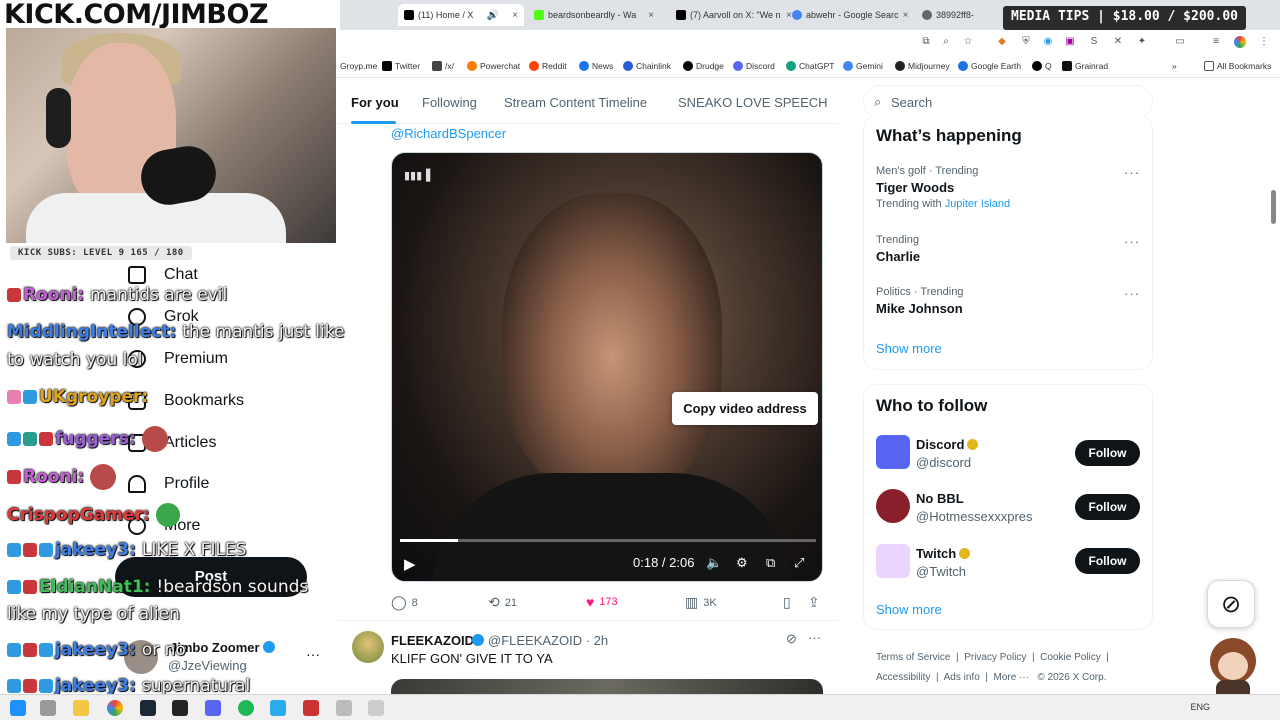  What do you see at coordinates (810, 66) in the screenshot?
I see `bookmark-chatgpt: ChatGPT` at bounding box center [810, 66].